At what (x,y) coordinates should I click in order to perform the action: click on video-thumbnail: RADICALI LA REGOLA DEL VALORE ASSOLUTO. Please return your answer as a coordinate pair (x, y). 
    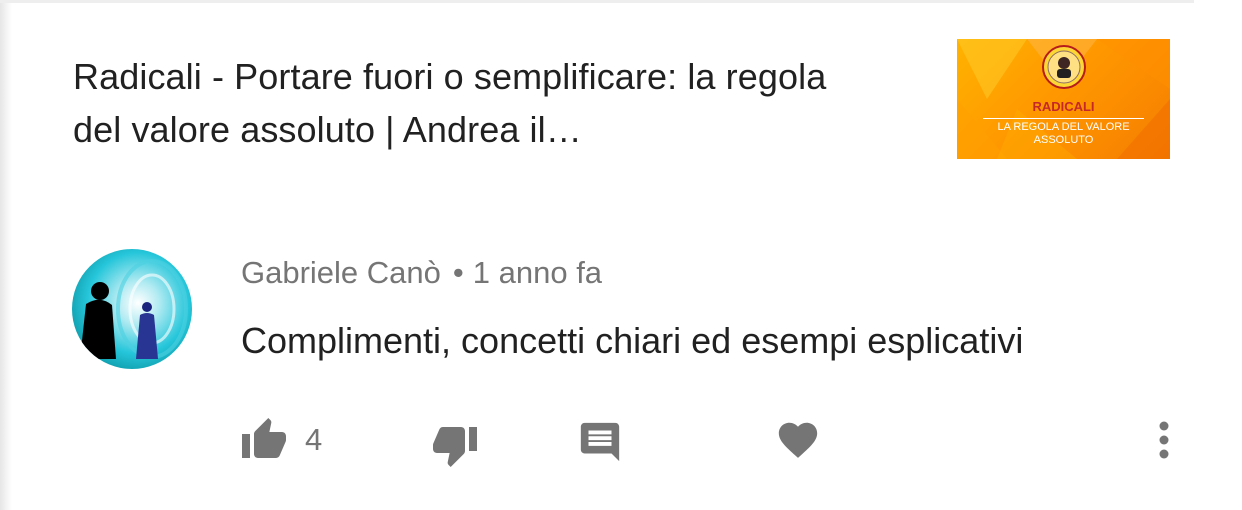
    Looking at the image, I should click on (1063, 99).